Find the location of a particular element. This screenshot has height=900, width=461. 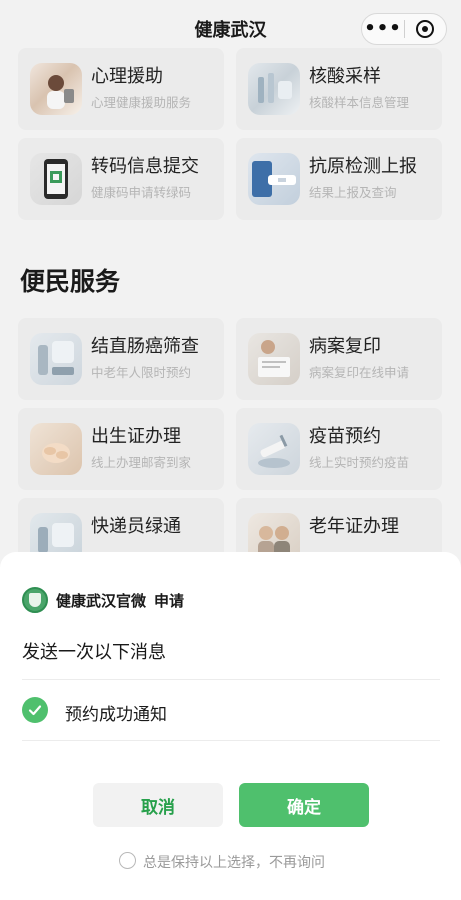

remember-label: 总是保持以上选择，不再询问 is located at coordinates (234, 862).